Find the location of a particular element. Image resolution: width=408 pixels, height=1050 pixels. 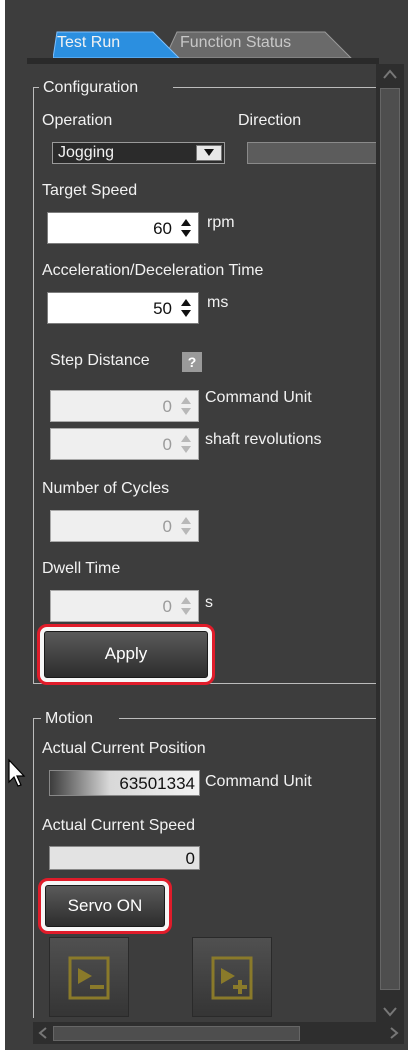

jog-forward-button is located at coordinates (232, 977).